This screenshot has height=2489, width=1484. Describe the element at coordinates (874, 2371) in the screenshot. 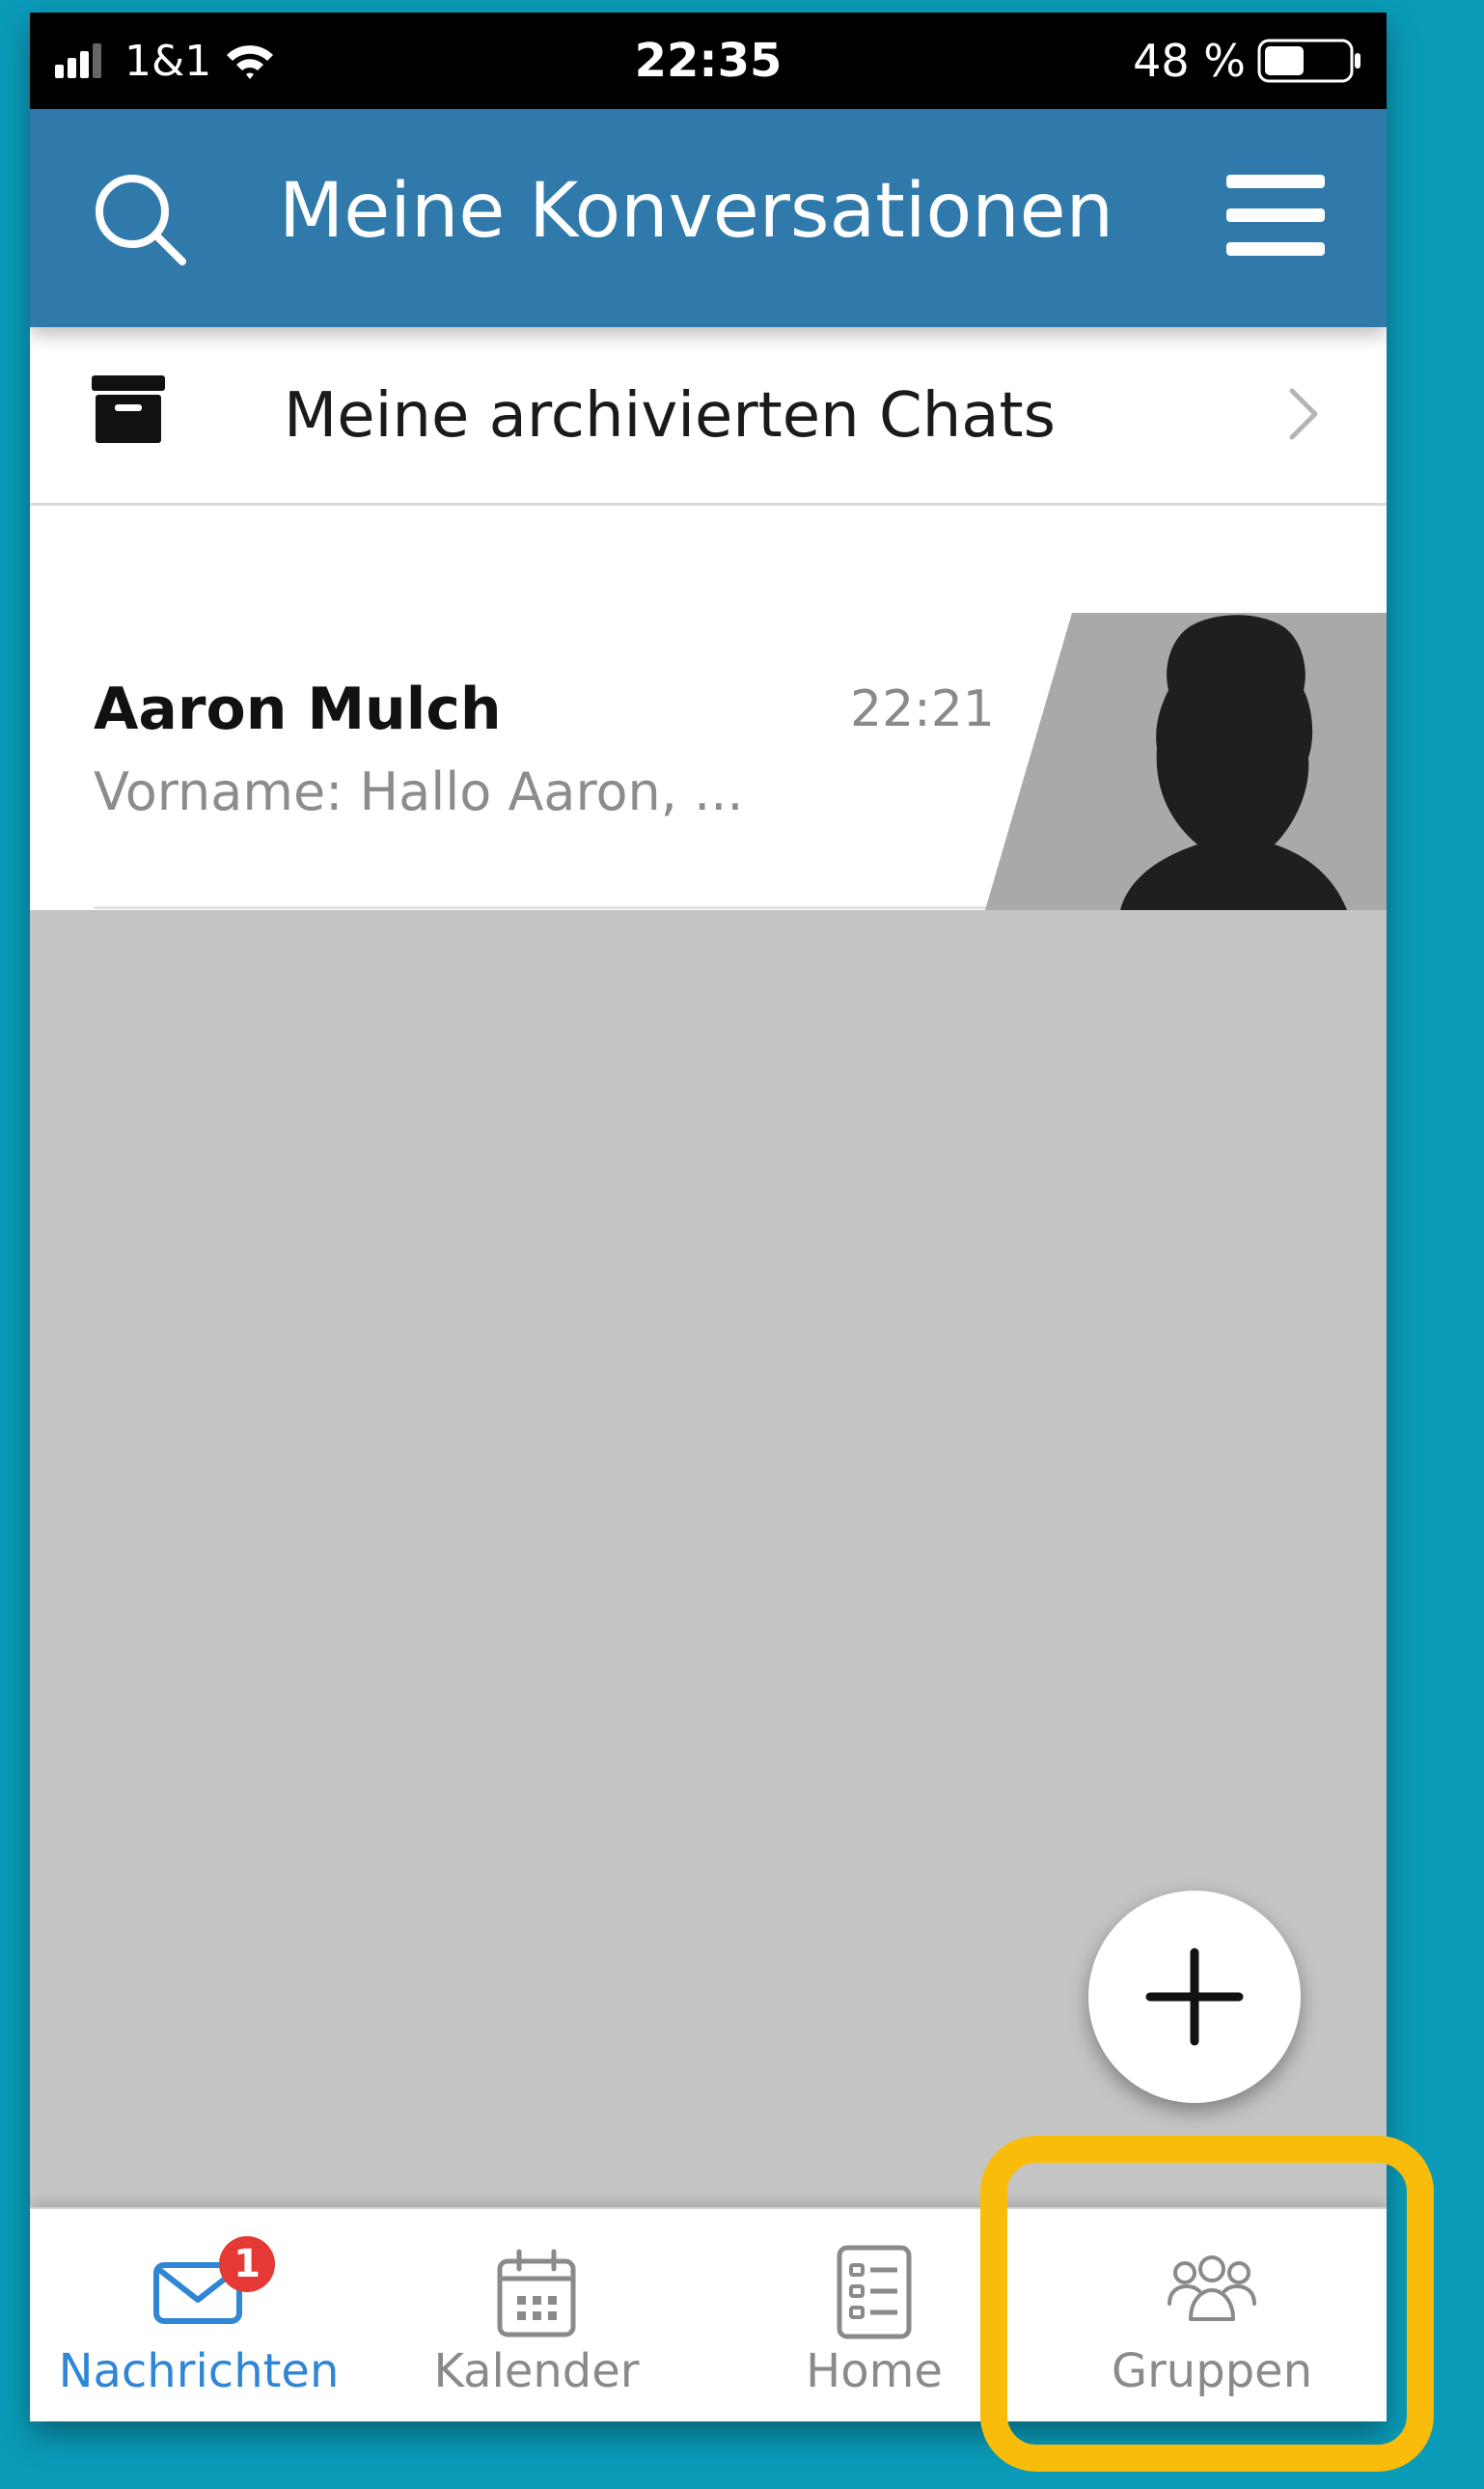

I see `tab-label: Home` at that location.